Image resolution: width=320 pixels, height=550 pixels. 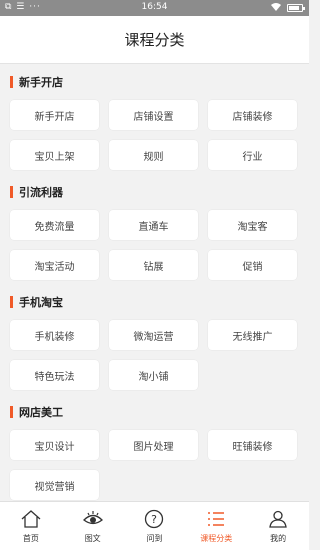 I want to click on tab-home: 首页, so click(x=31, y=526).